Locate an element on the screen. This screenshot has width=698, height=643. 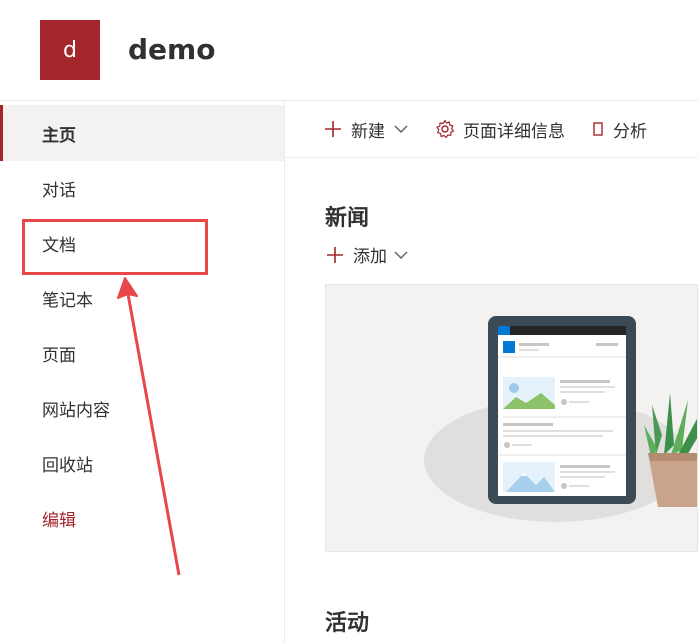
command-bar: 新建 页面详细信息 分析 is located at coordinates (491, 129).